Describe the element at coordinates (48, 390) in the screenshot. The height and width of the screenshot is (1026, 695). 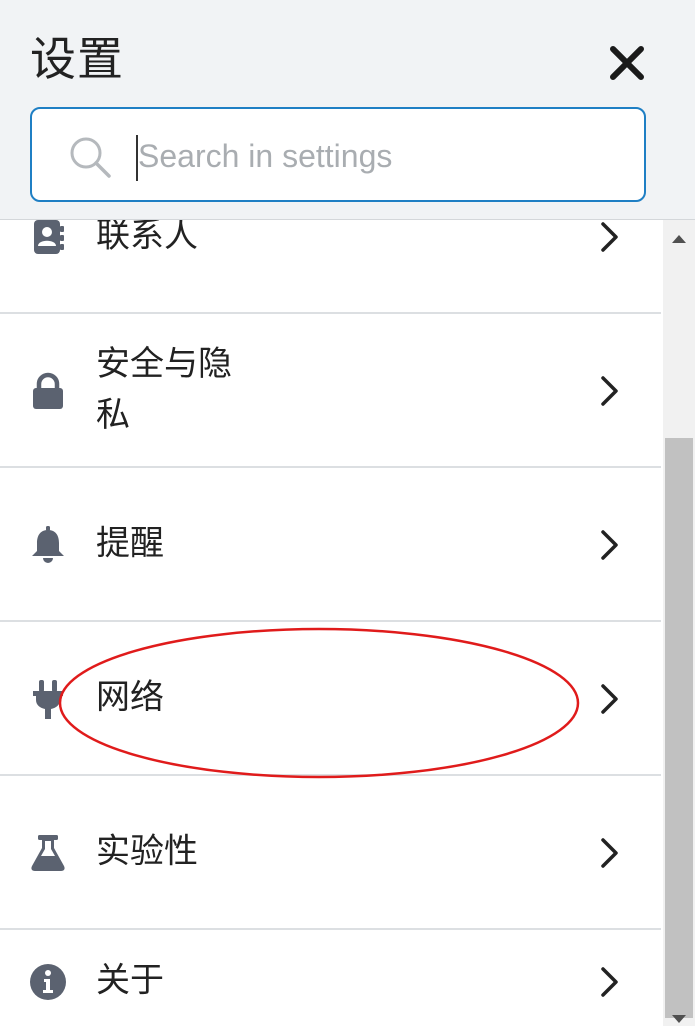
I see `lock-icon` at that location.